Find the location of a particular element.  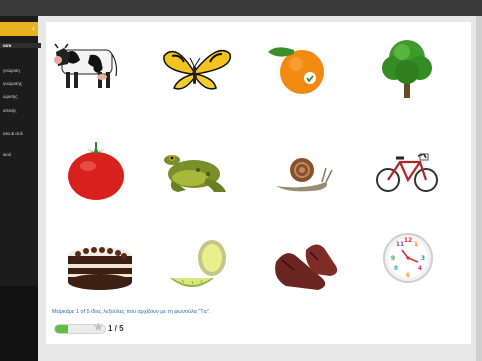

progress-counter: 1 / 5 is located at coordinates (116, 328).